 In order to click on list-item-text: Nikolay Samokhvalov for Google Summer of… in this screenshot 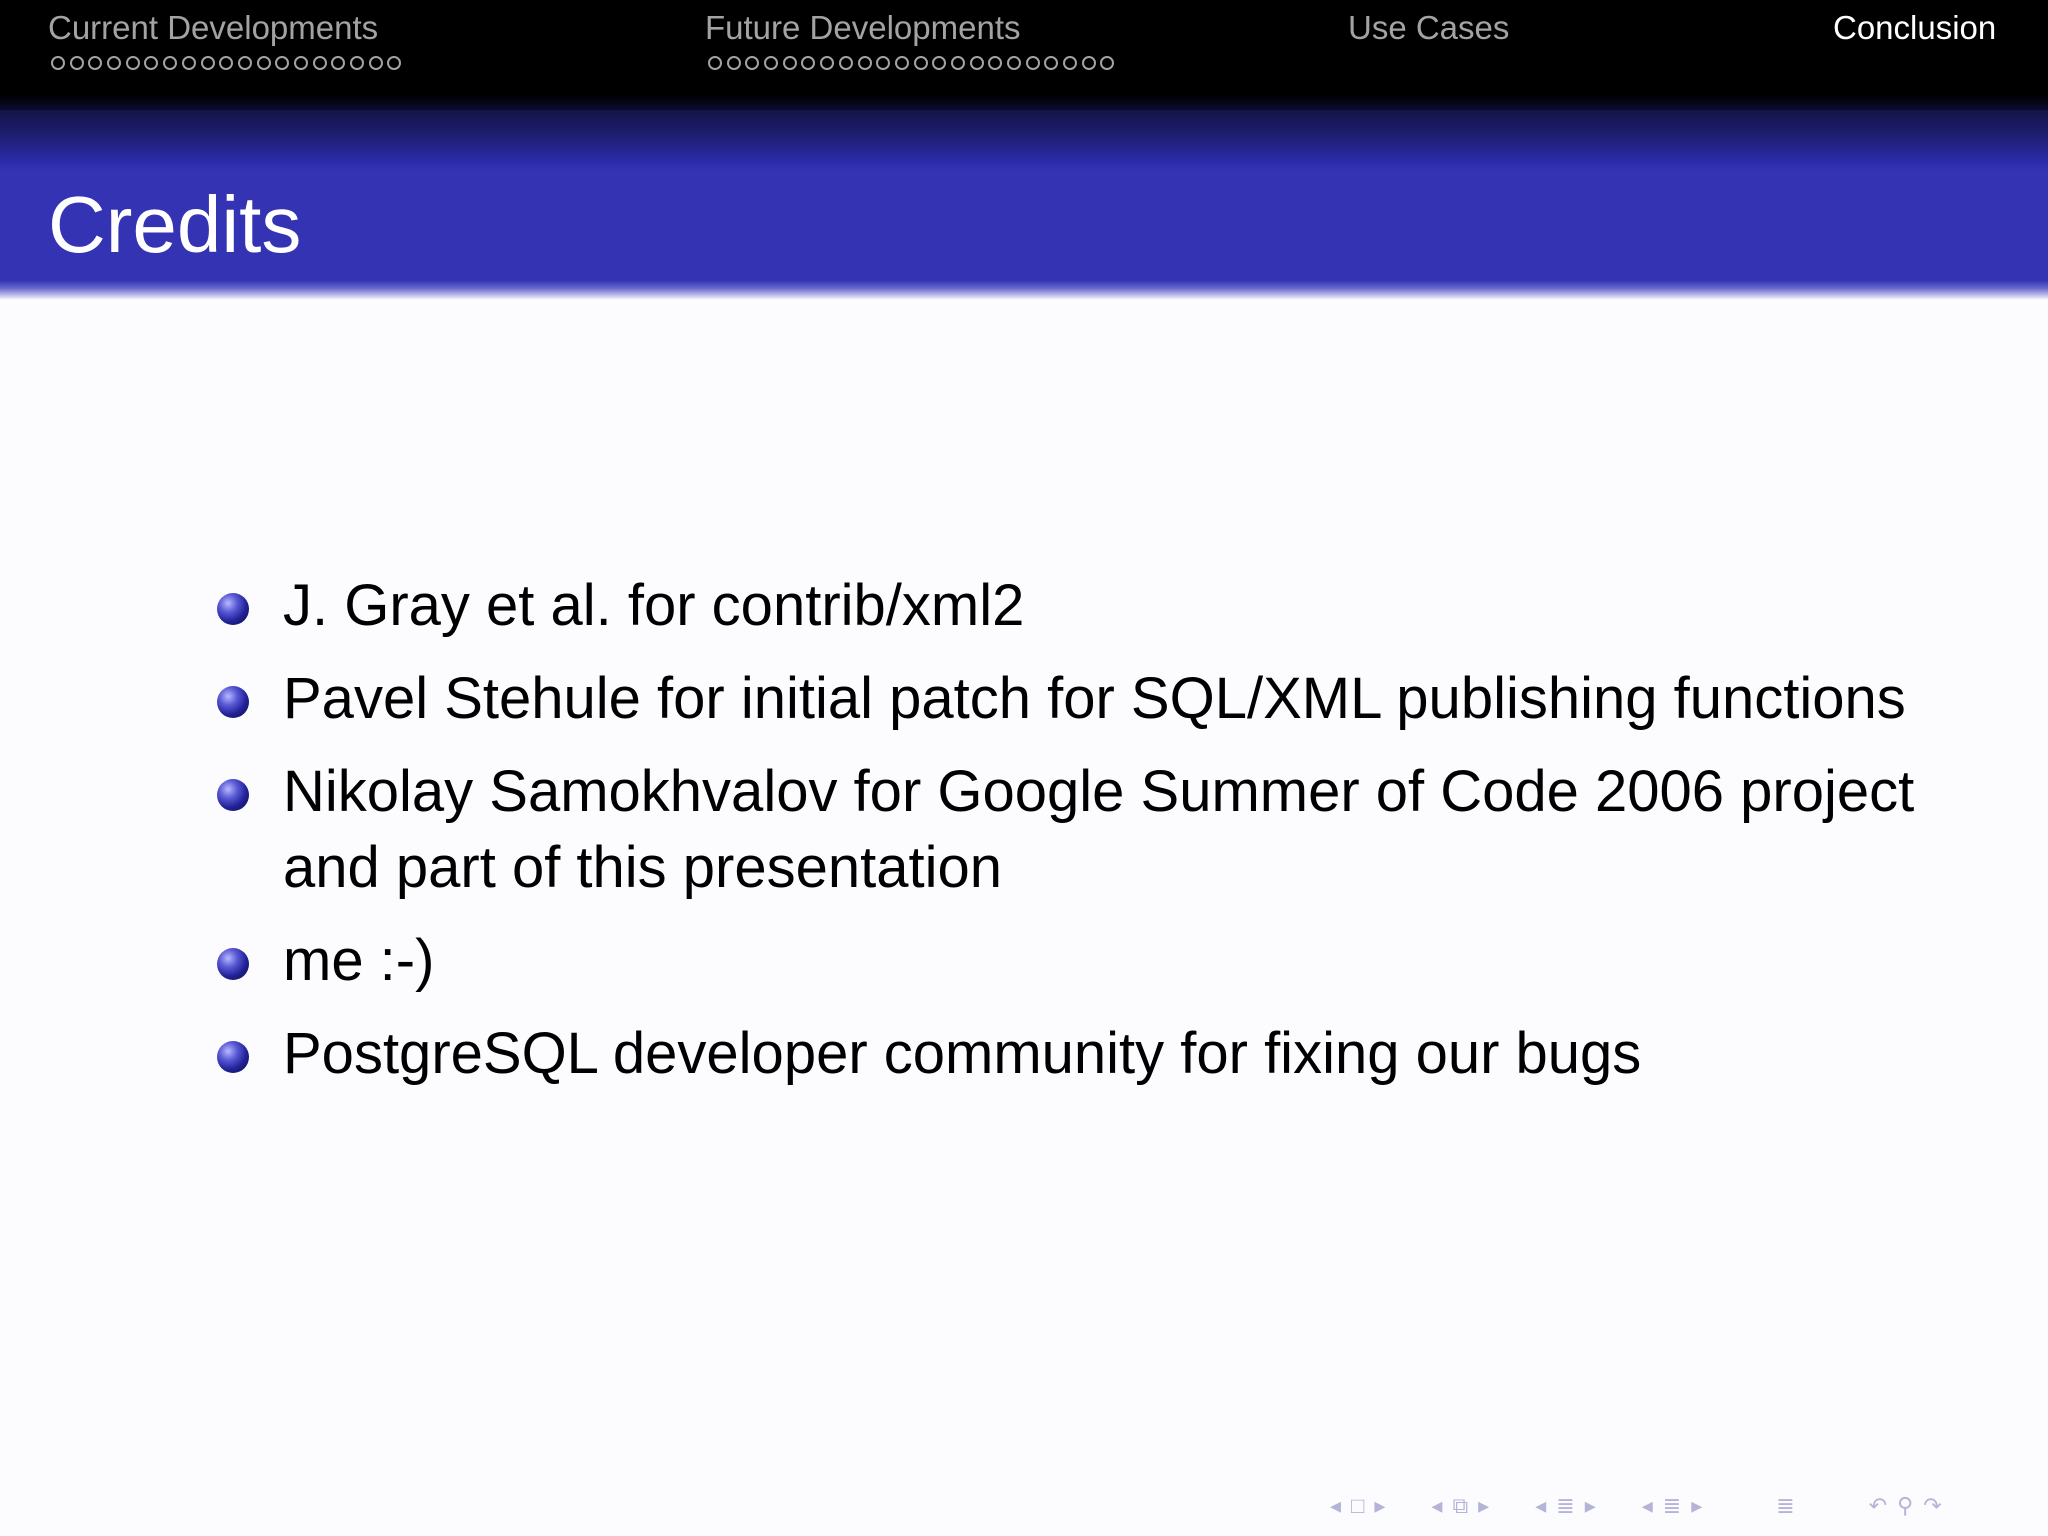, I will do `click(1099, 829)`.